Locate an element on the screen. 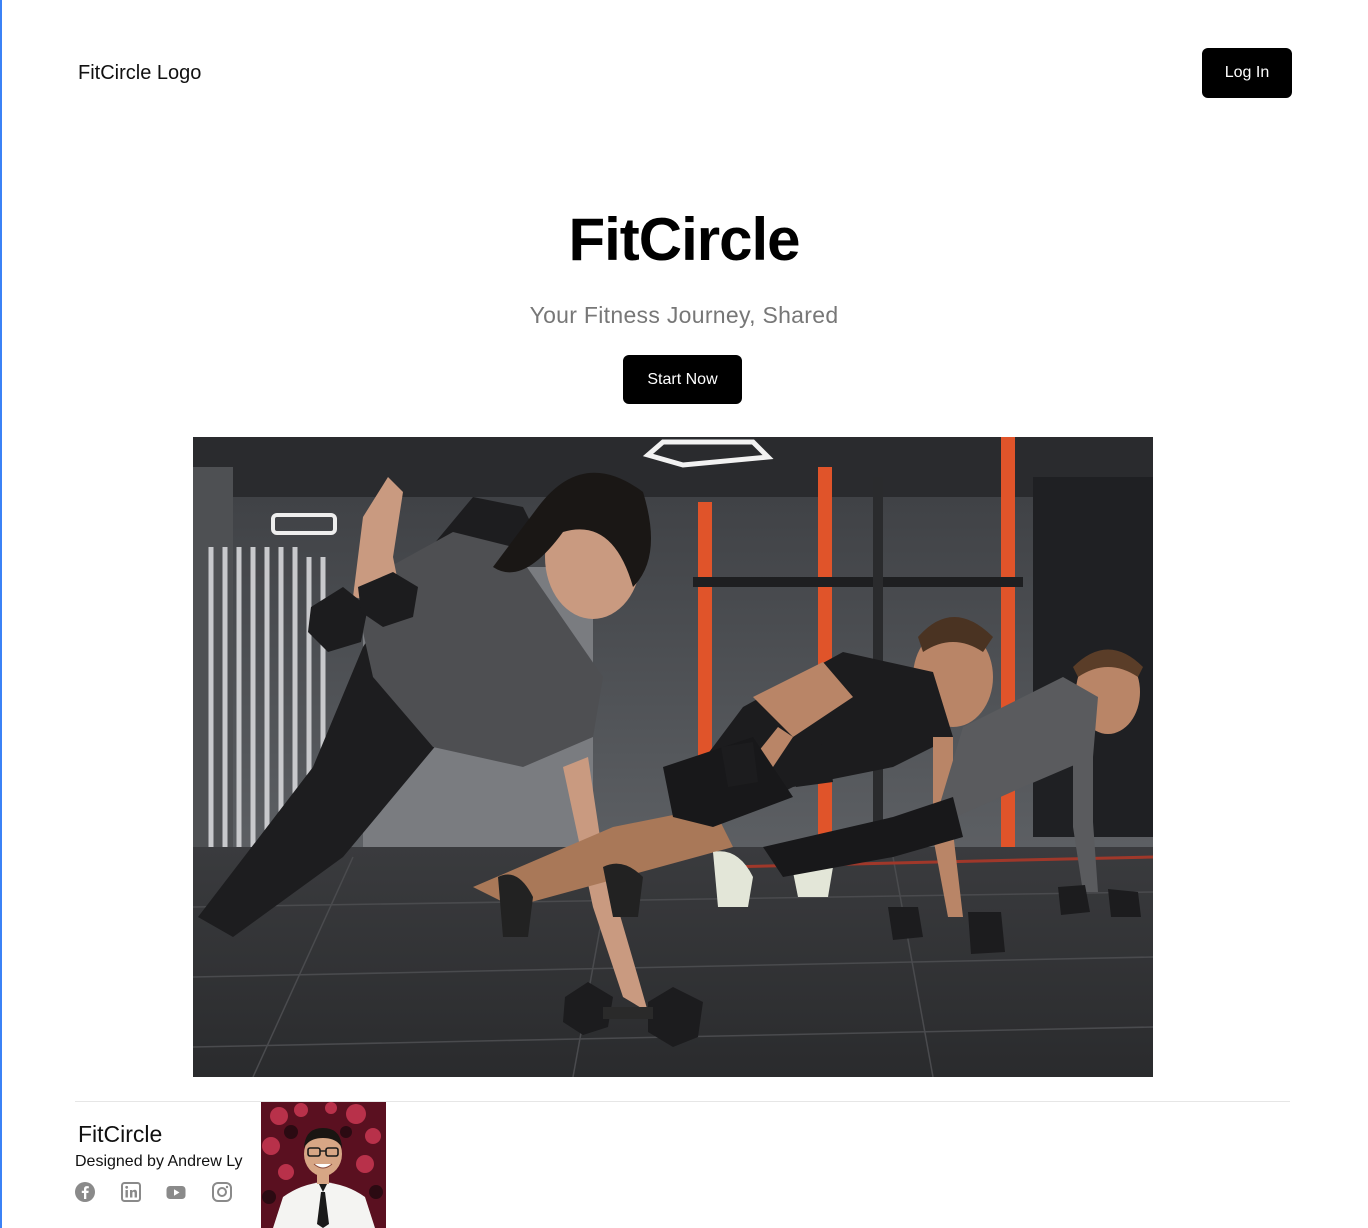  linkedin-icon is located at coordinates (131, 1192).